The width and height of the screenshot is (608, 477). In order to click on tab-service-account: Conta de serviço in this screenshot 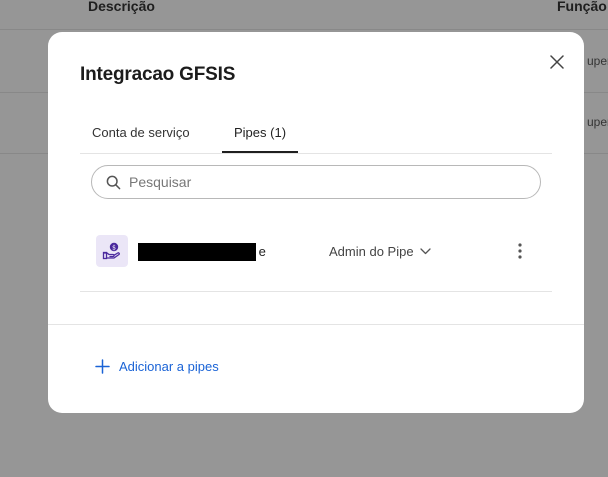, I will do `click(141, 132)`.